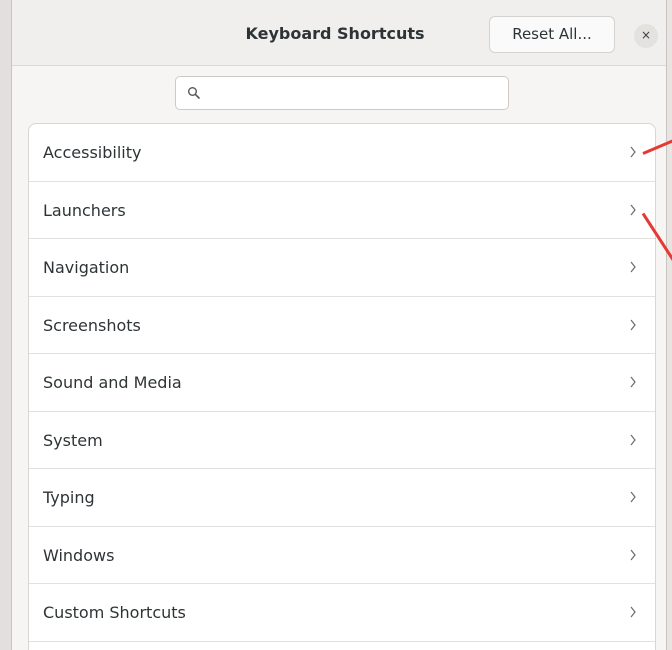  Describe the element at coordinates (342, 440) in the screenshot. I see `category-row-system: System` at that location.